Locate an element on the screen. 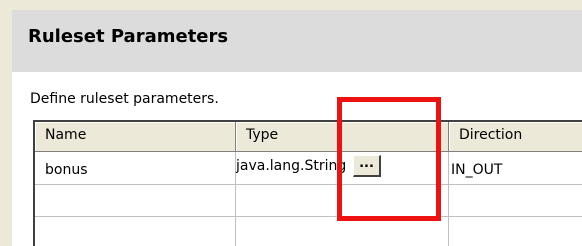 This screenshot has height=246, width=582. section-title: Ruleset Parameters is located at coordinates (128, 36).